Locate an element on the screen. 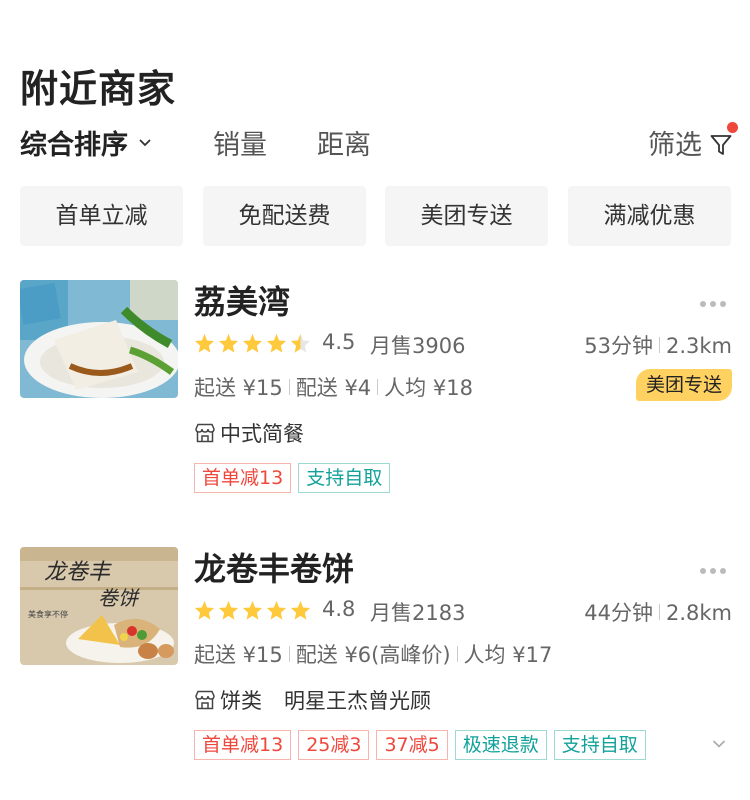 This screenshot has height=800, width=750. delivery-fee: 配送 ¥6(高峰价) is located at coordinates (373, 655).